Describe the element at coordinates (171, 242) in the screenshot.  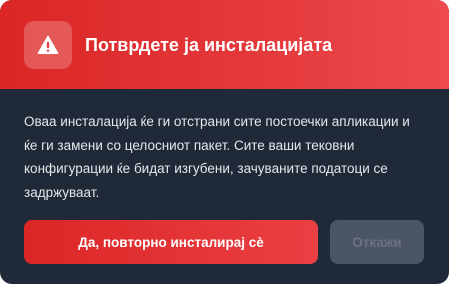
I see `confirm-reinstall-button: Да, повторно инсталирај сè` at that location.